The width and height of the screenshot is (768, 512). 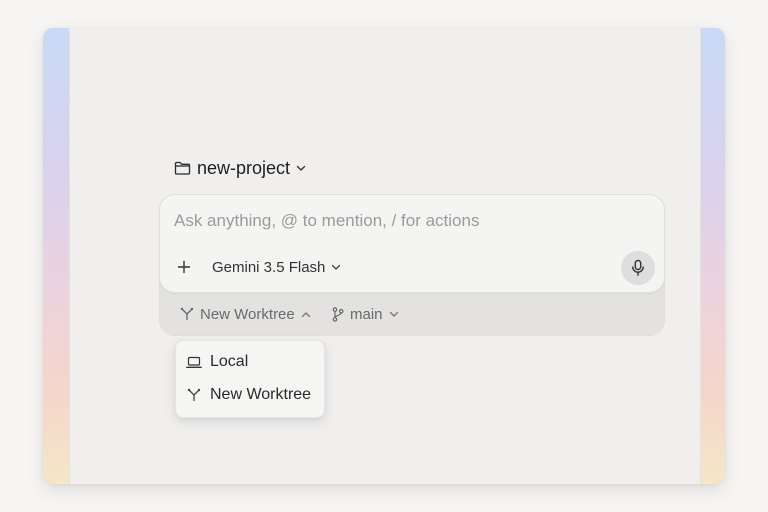 What do you see at coordinates (394, 221) in the screenshot?
I see `prompt-input` at bounding box center [394, 221].